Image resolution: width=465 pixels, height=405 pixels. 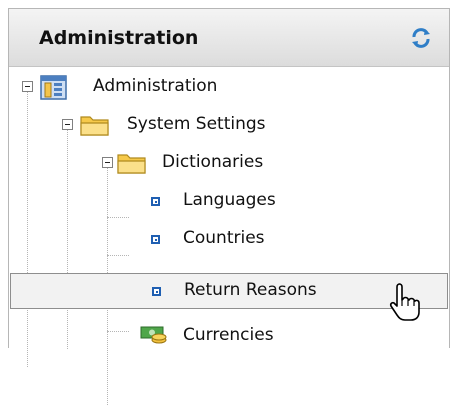 What do you see at coordinates (250, 290) in the screenshot?
I see `tree-node-label: Return Reasons` at bounding box center [250, 290].